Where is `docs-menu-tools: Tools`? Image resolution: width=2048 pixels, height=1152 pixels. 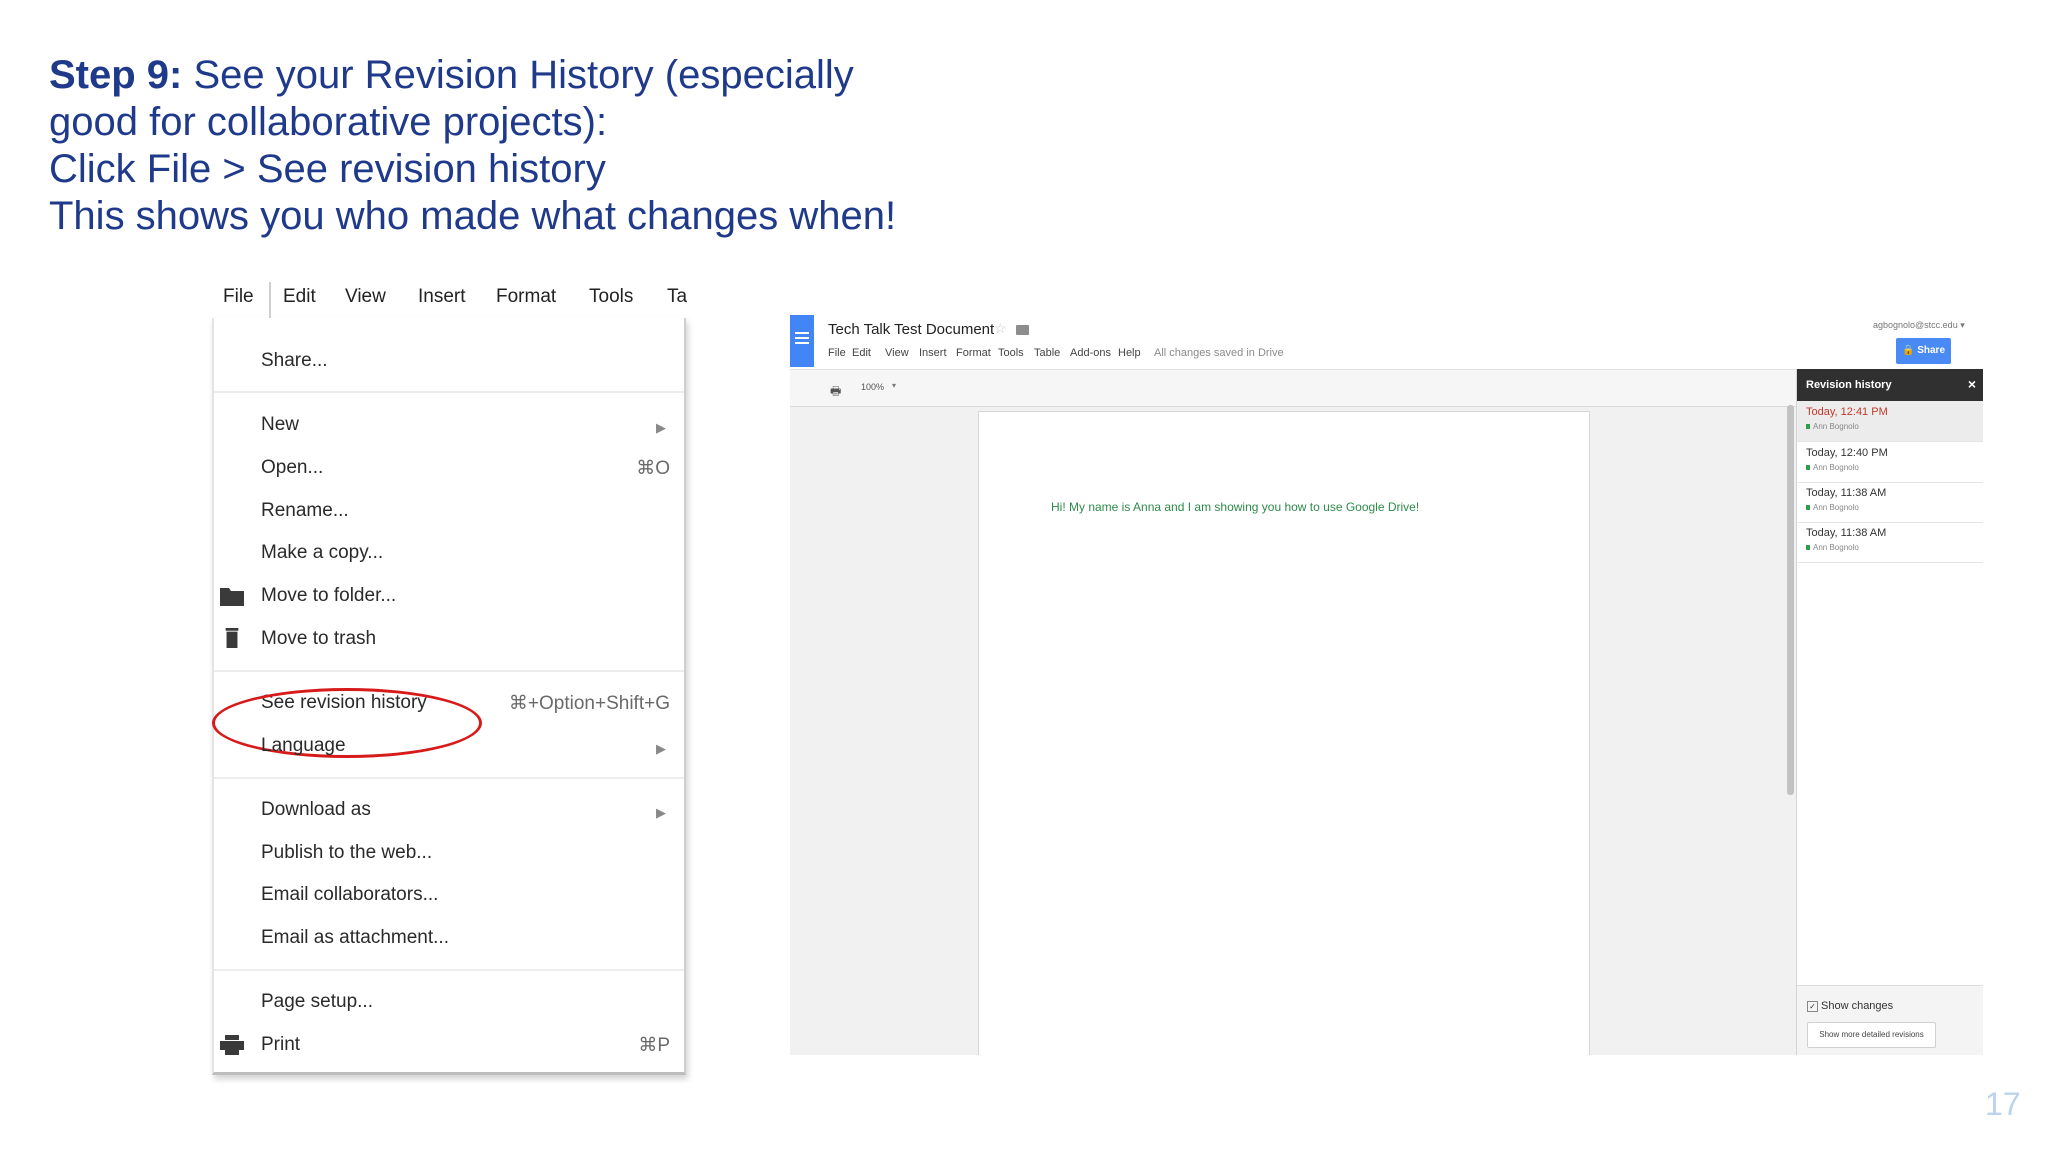 docs-menu-tools: Tools is located at coordinates (1011, 353).